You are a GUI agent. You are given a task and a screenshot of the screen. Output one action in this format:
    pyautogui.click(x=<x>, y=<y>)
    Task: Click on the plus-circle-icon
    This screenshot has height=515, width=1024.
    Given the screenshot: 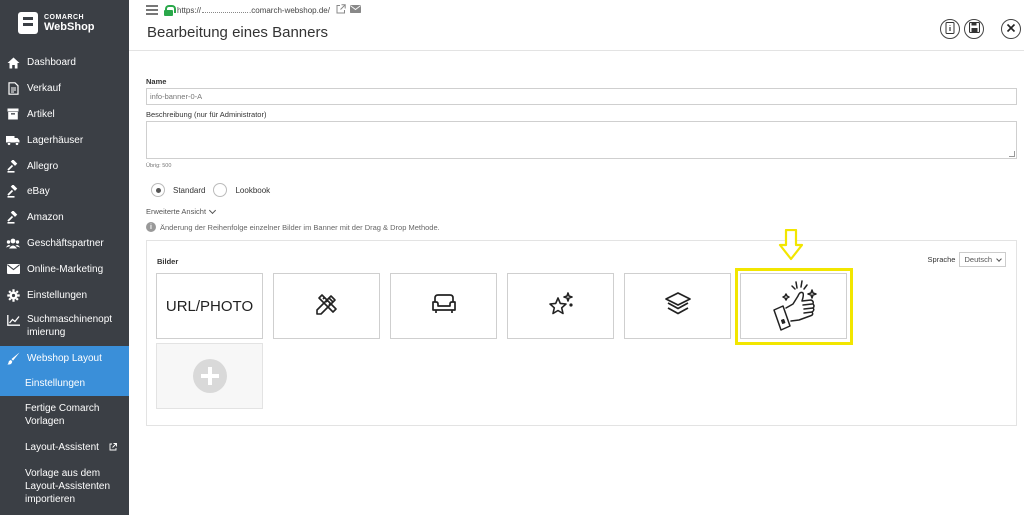 What is the action you would take?
    pyautogui.click(x=209, y=376)
    